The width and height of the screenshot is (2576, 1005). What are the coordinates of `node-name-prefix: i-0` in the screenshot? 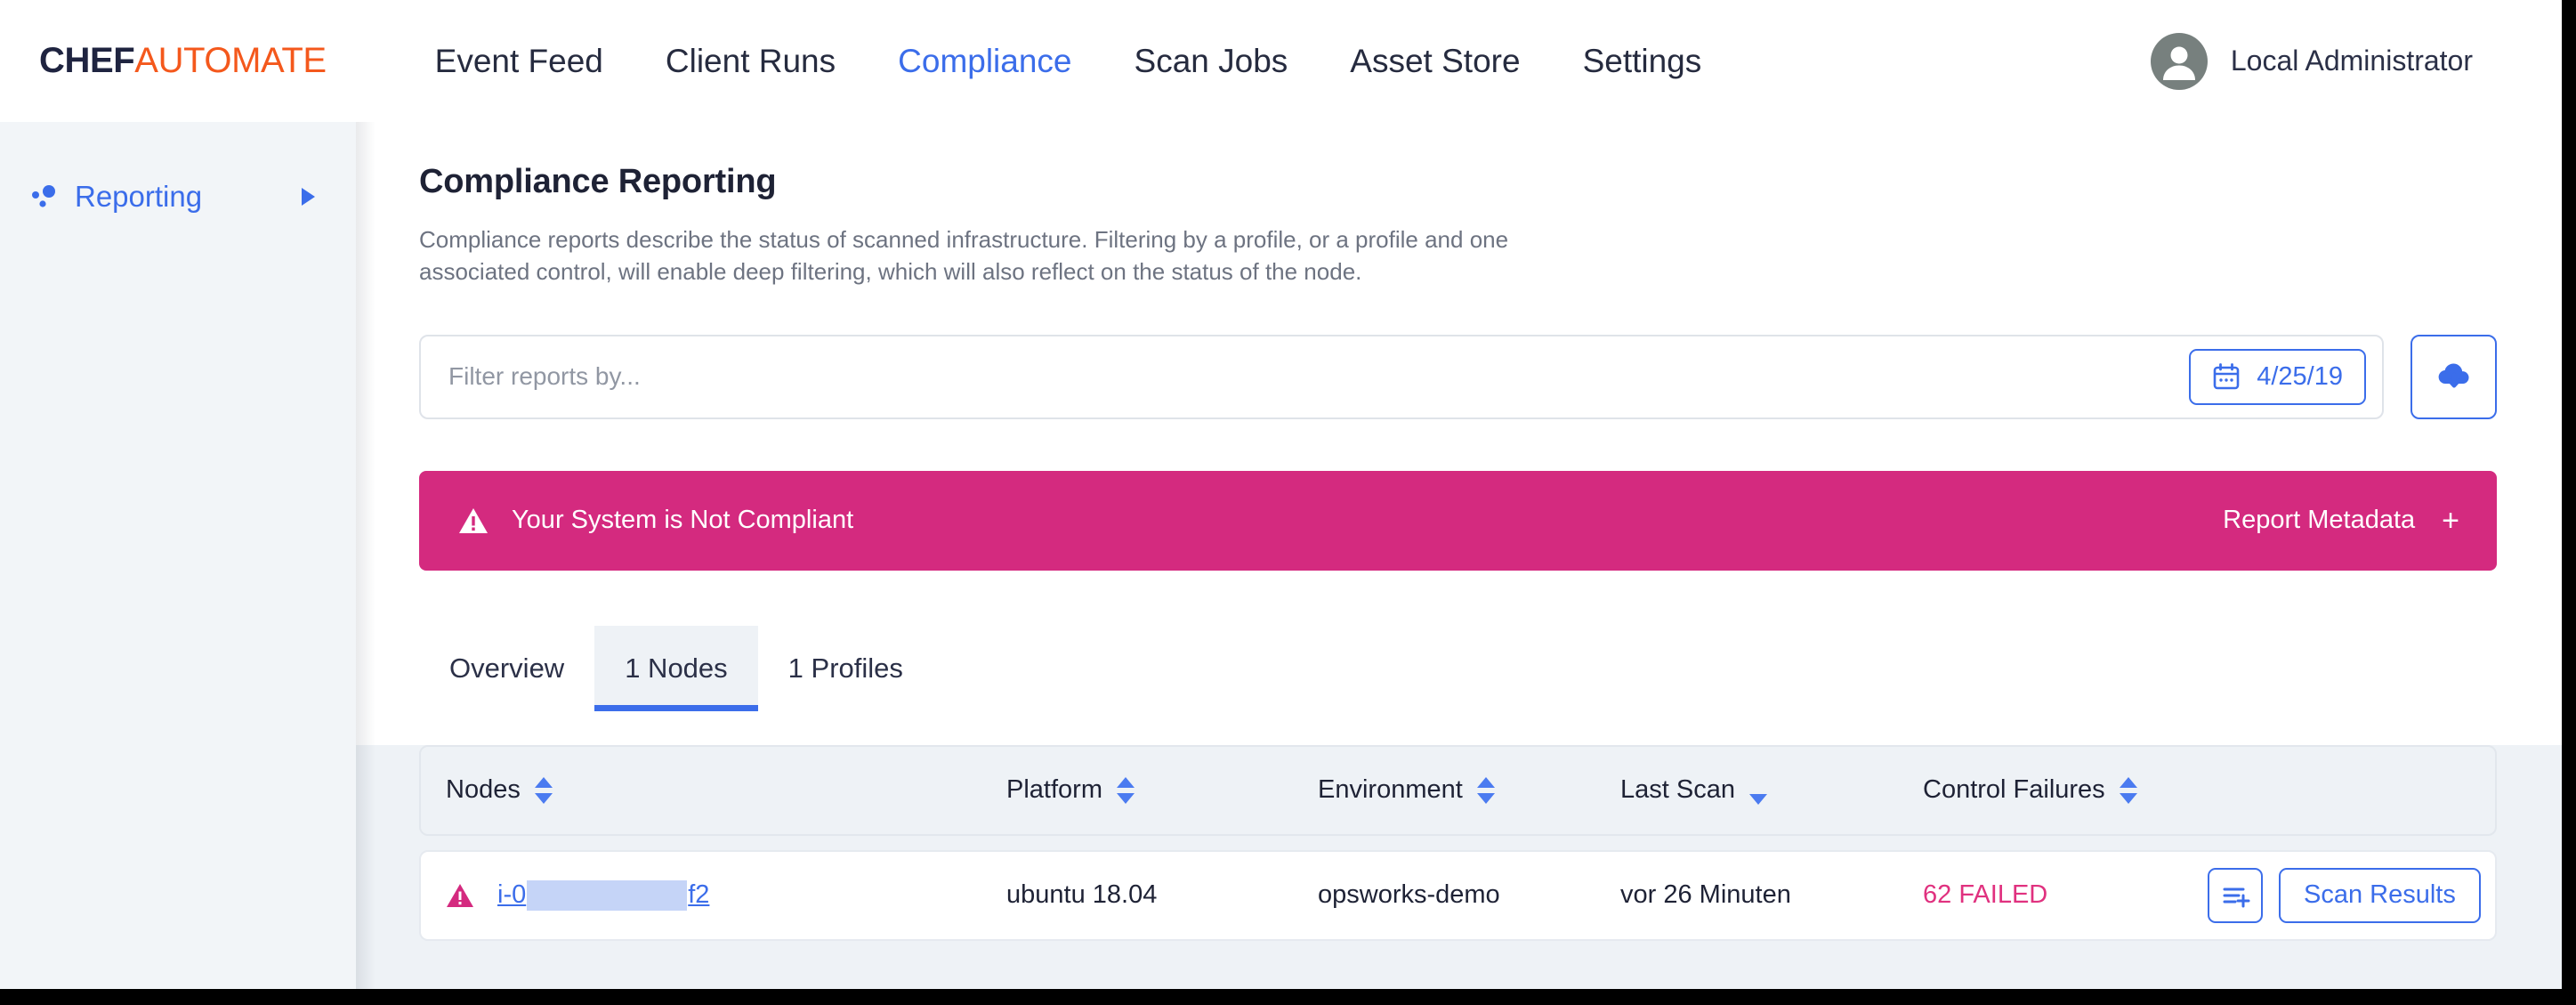 It's located at (512, 895).